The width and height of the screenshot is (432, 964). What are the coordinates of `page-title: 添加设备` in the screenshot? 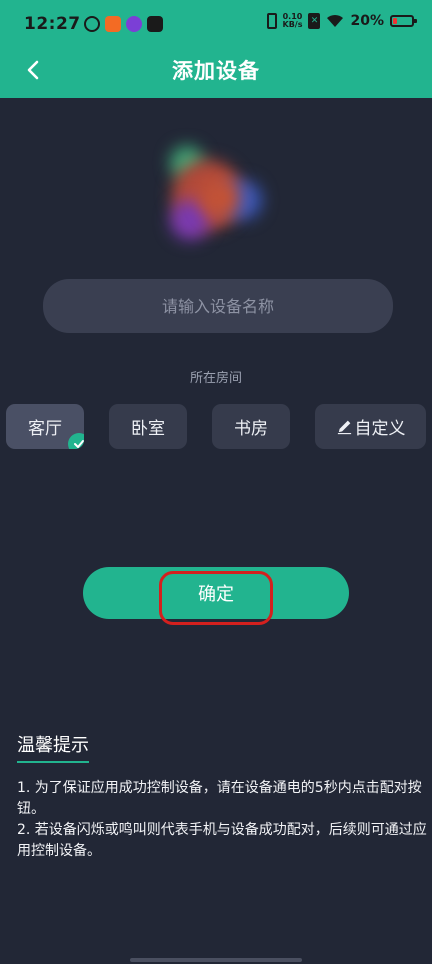 It's located at (216, 71).